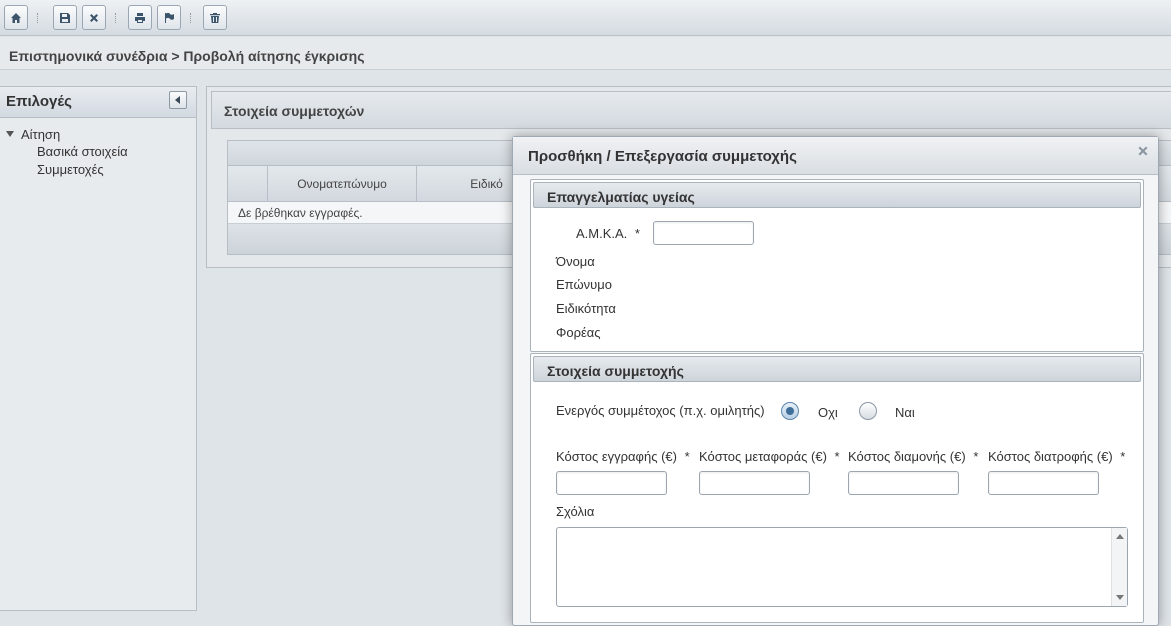 The image size is (1171, 626). Describe the element at coordinates (835, 156) in the screenshot. I see `dialog-titlebar: Προσθήκη / Επεξεργασία συμμετοχής` at that location.